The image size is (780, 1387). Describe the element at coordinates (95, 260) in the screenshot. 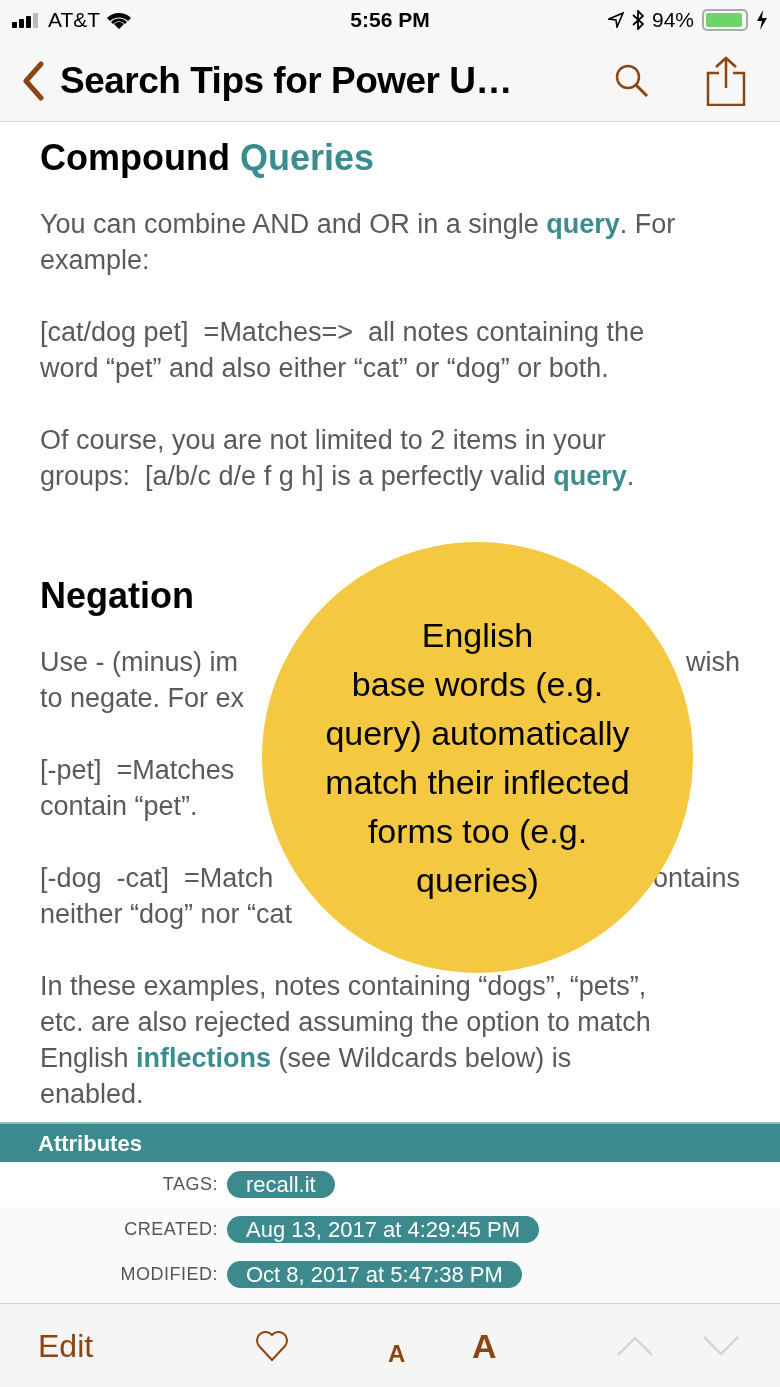

I see `body-text: example:` at that location.